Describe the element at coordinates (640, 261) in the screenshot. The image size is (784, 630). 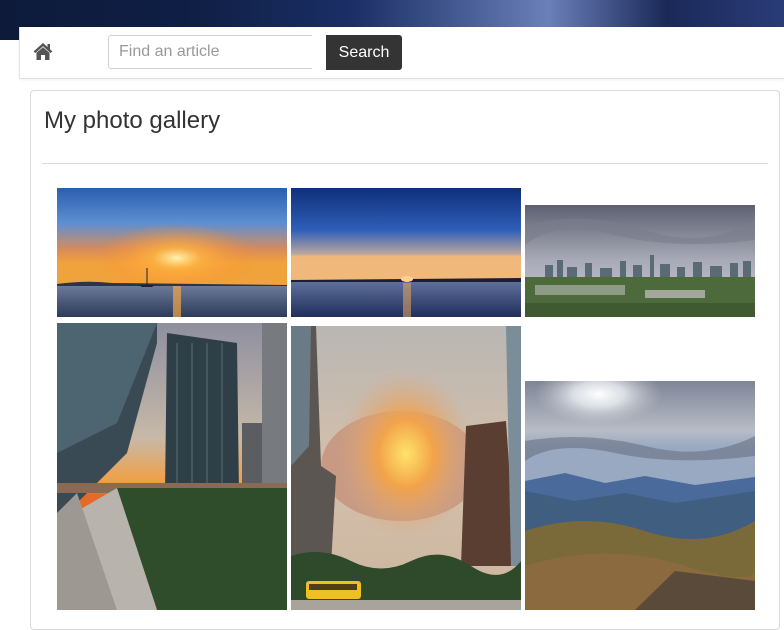
I see `gallery-photo-city-skyline` at that location.